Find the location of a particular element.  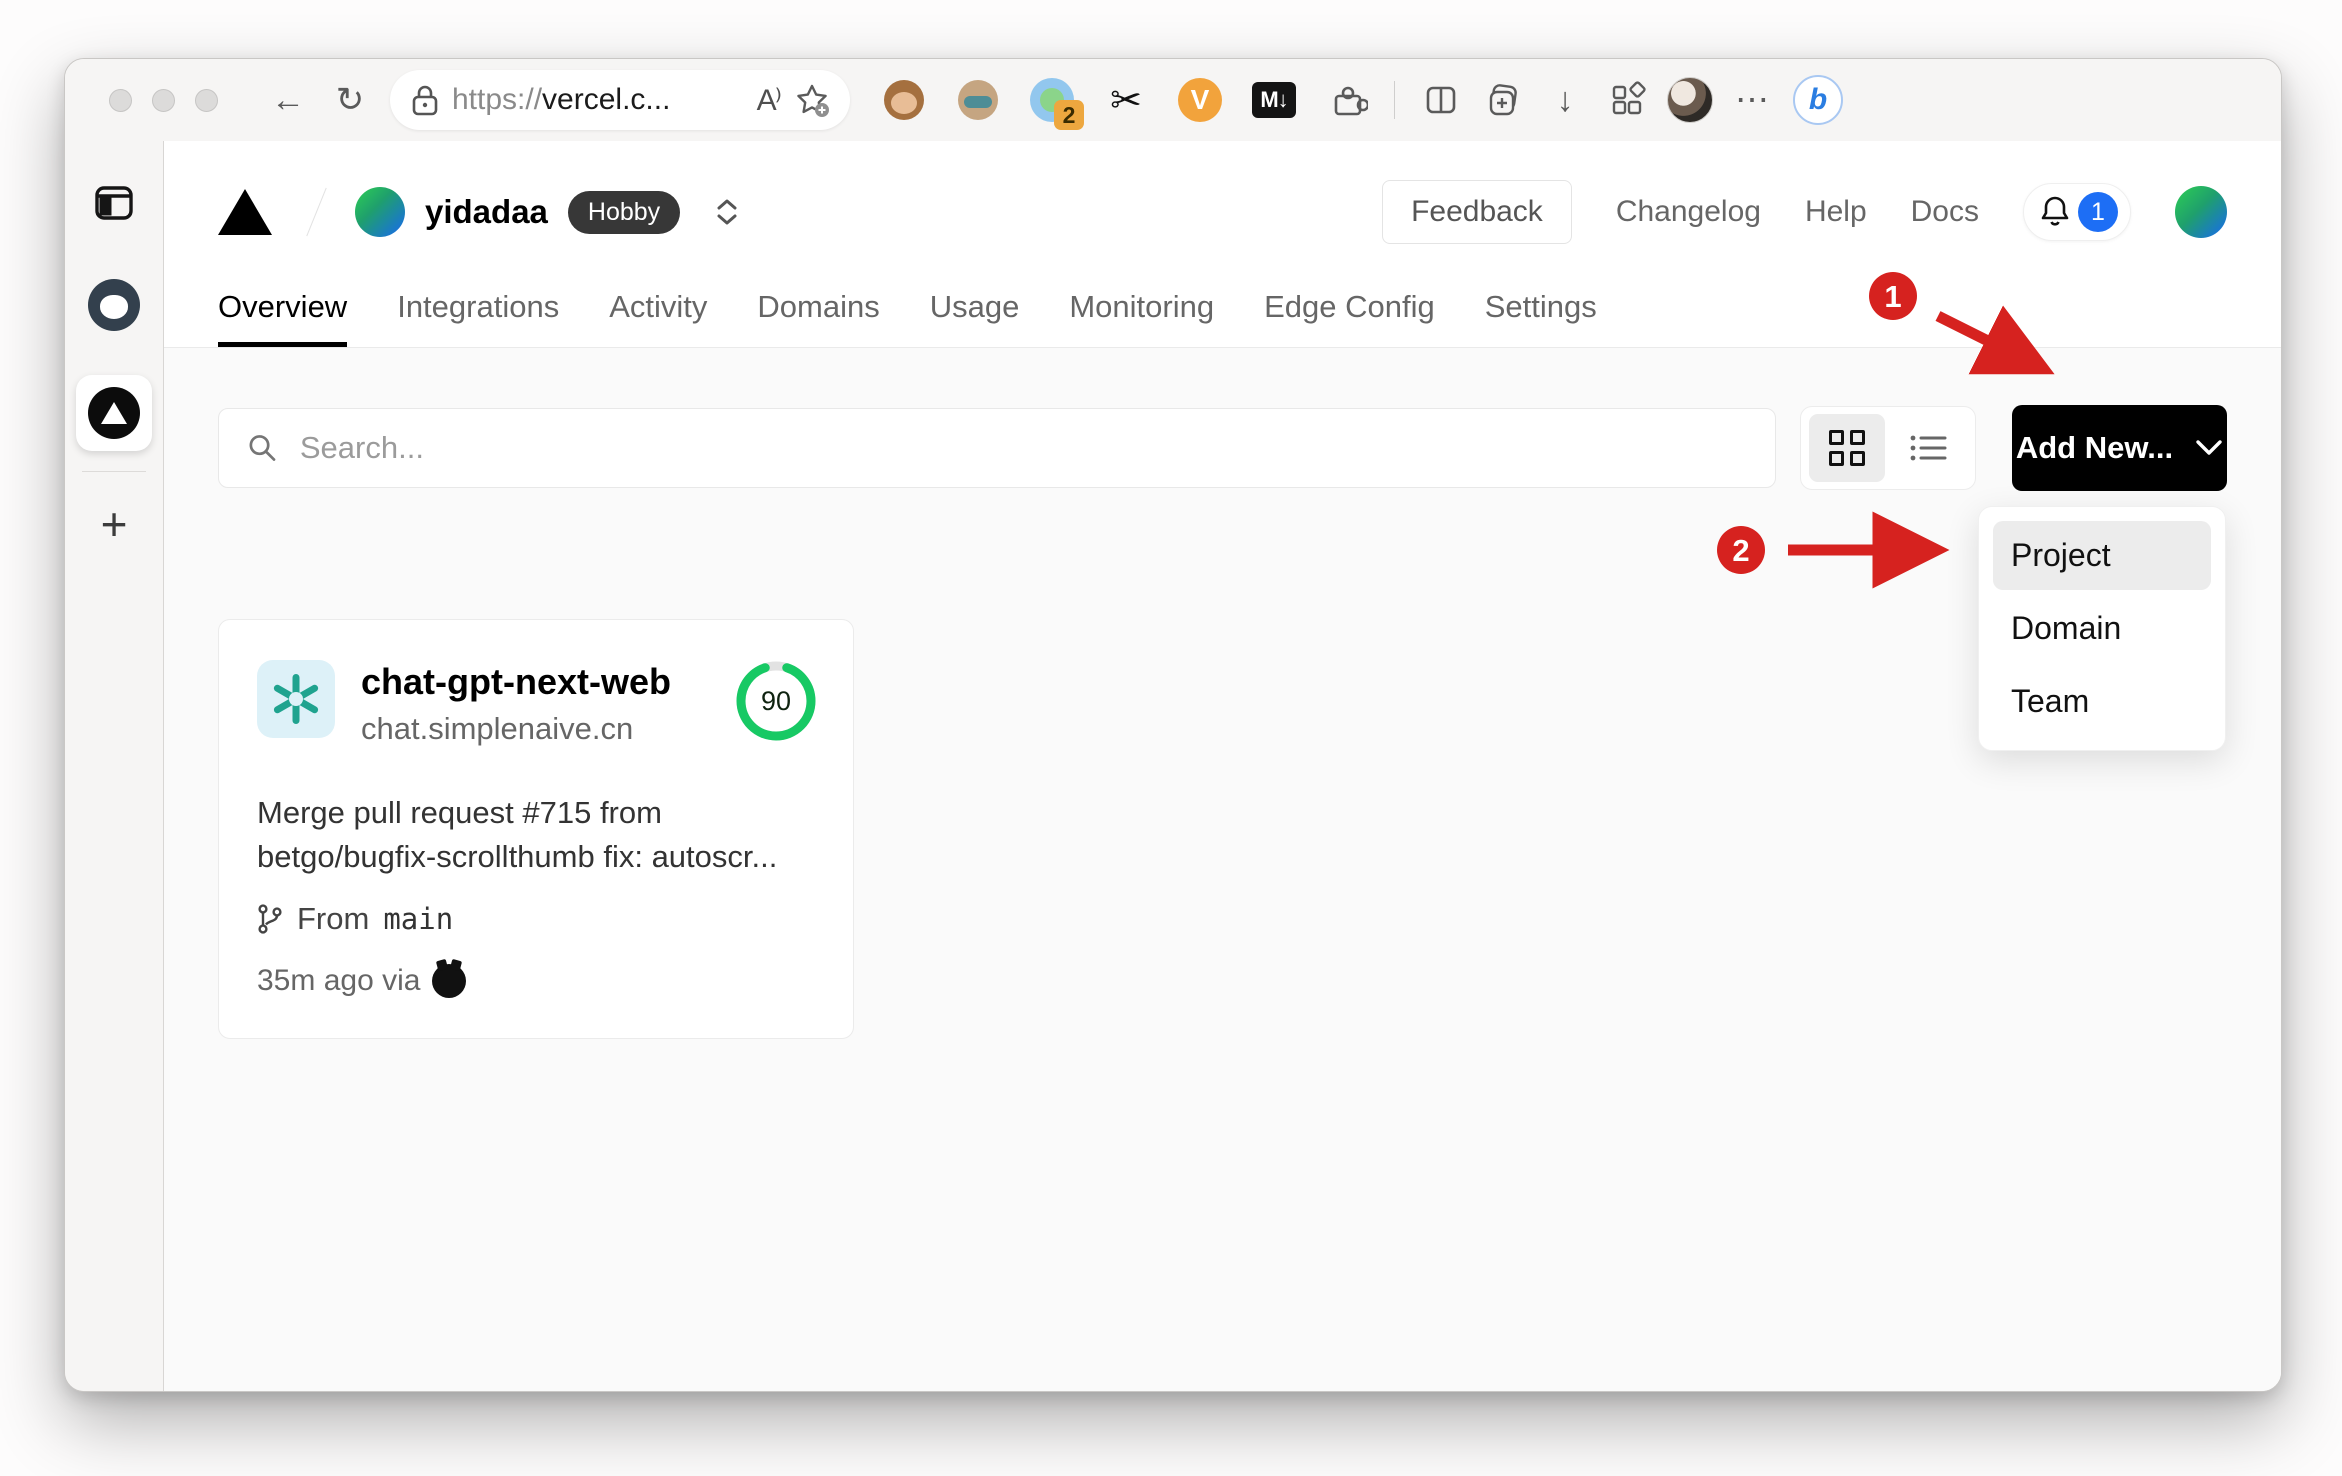

view-toggle is located at coordinates (1888, 448).